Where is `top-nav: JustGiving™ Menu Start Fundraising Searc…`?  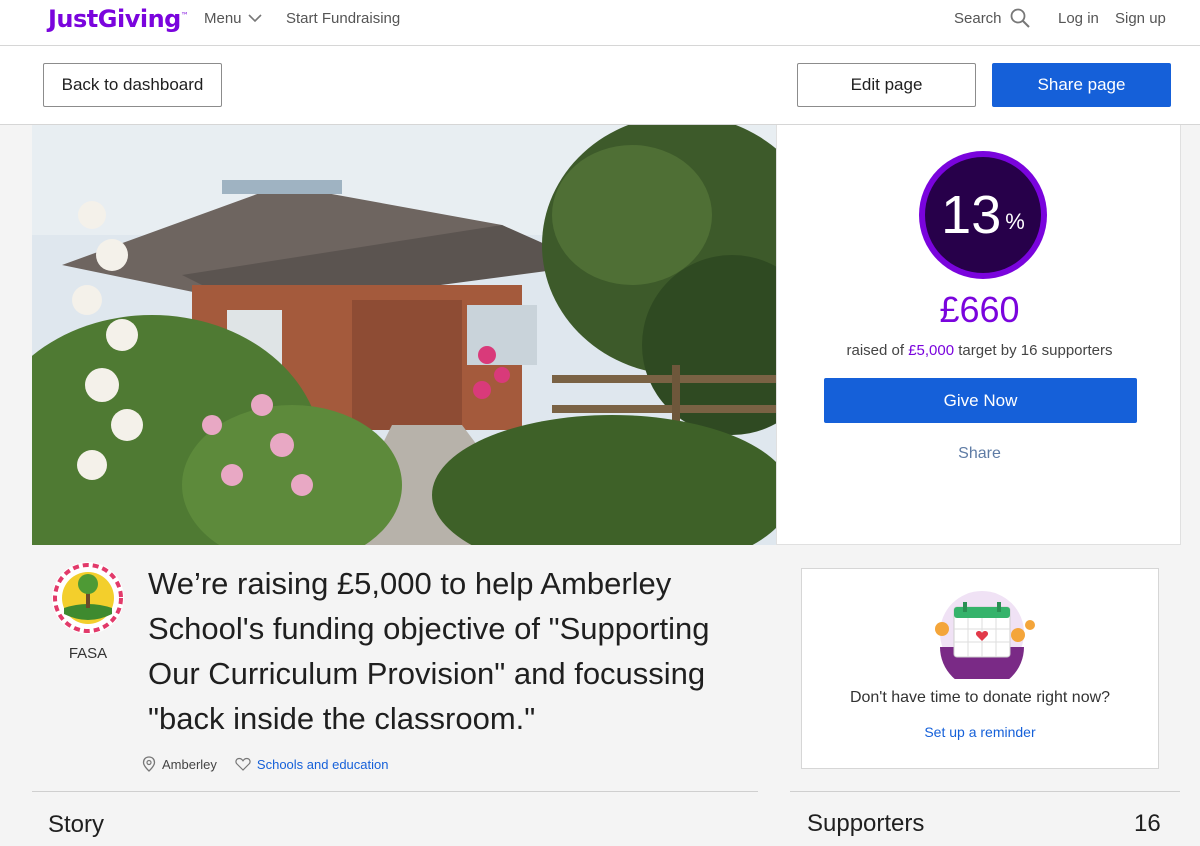
top-nav: JustGiving™ Menu Start Fundraising Searc… is located at coordinates (600, 23).